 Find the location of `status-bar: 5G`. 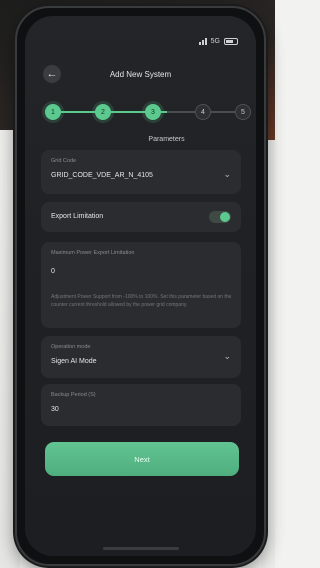

status-bar: 5G is located at coordinates (218, 41).